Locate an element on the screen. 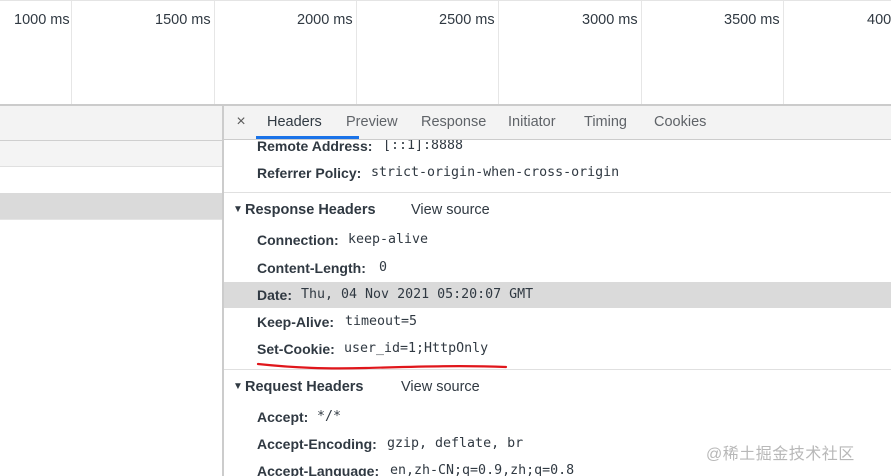 The height and width of the screenshot is (476, 891). header-name: Accept-Encoding: is located at coordinates (317, 444).